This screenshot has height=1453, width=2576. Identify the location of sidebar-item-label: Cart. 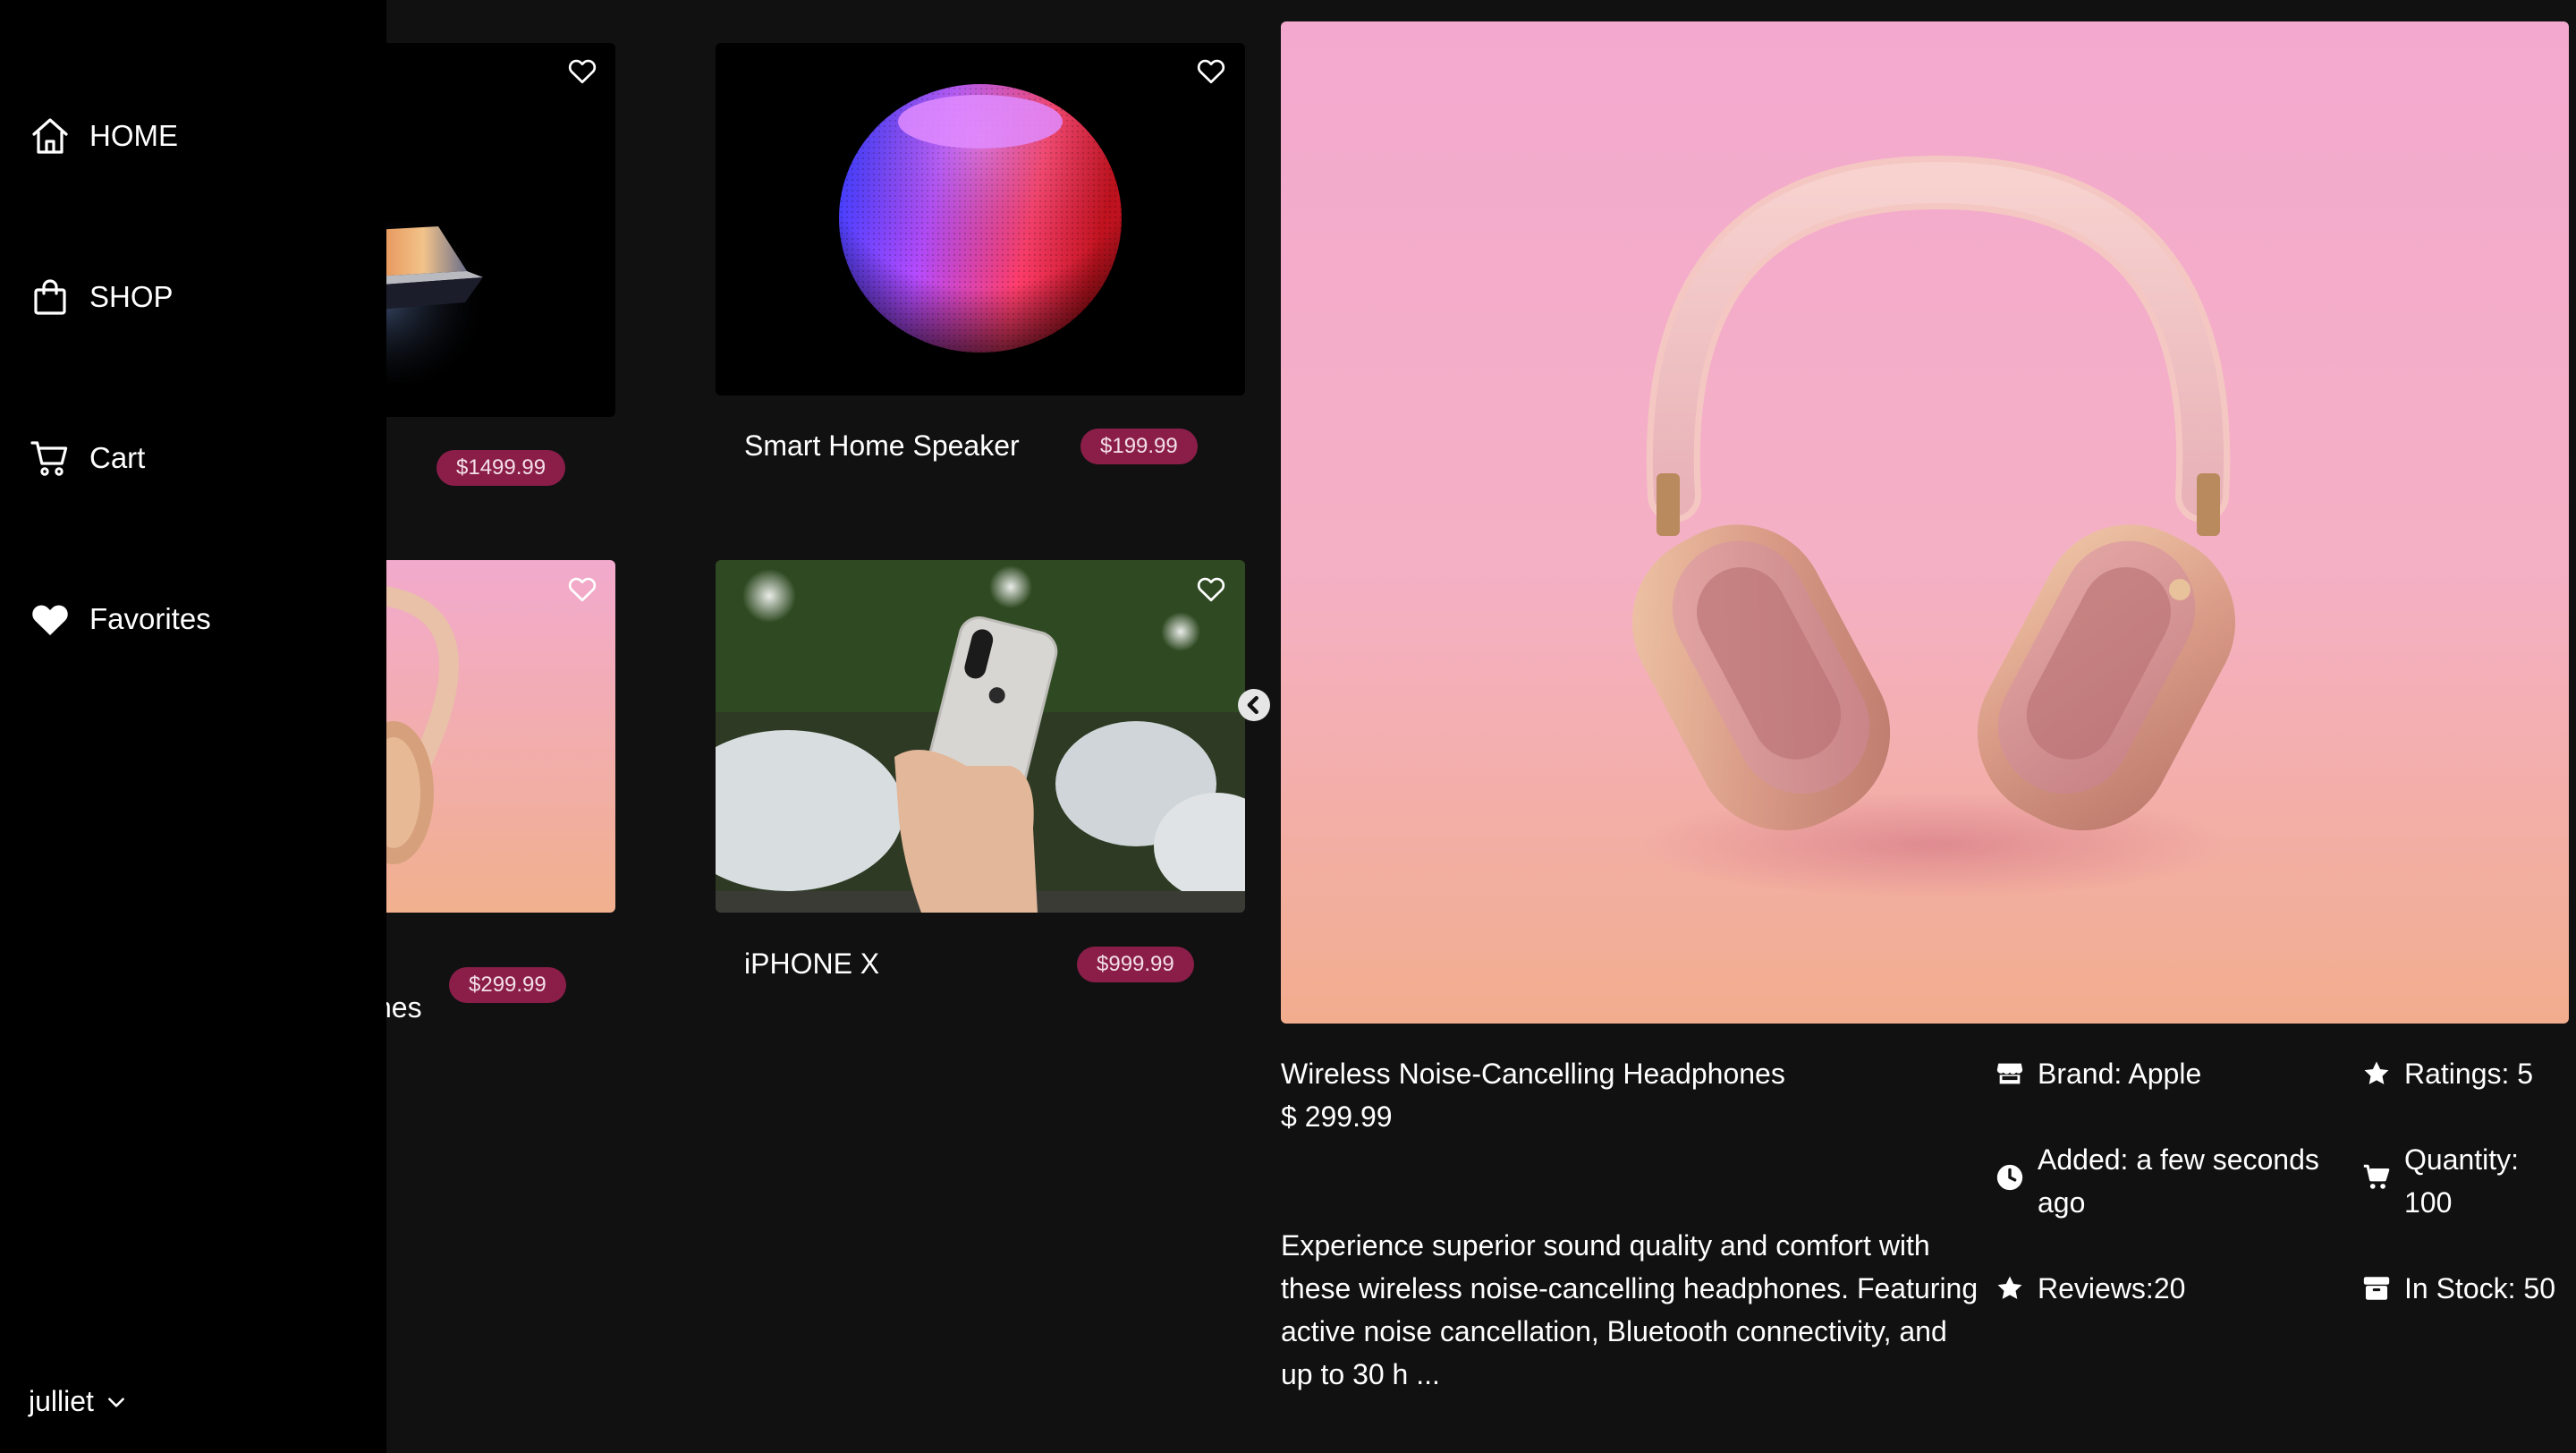
(117, 457).